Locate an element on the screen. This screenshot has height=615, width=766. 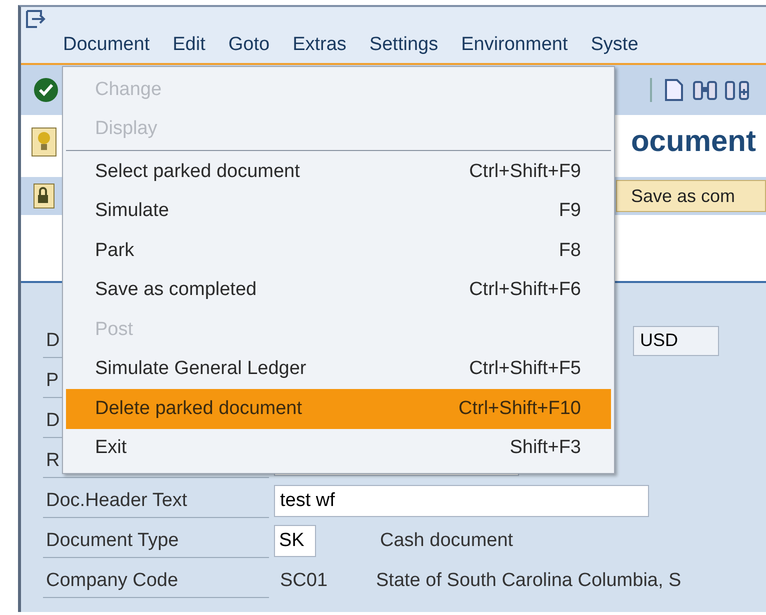
lightbulb-icon is located at coordinates (44, 142).